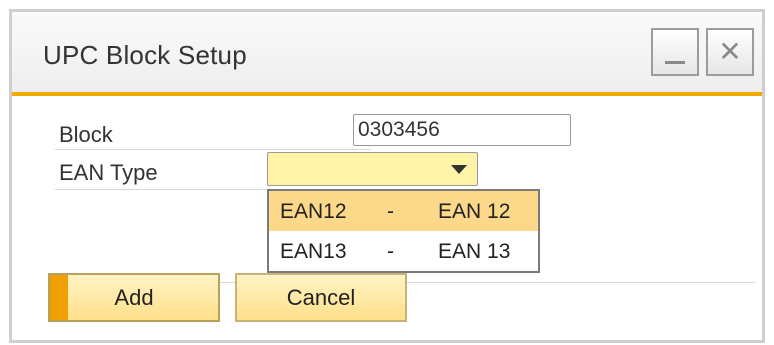  Describe the element at coordinates (474, 251) in the screenshot. I see `option-description: EAN 13` at that location.